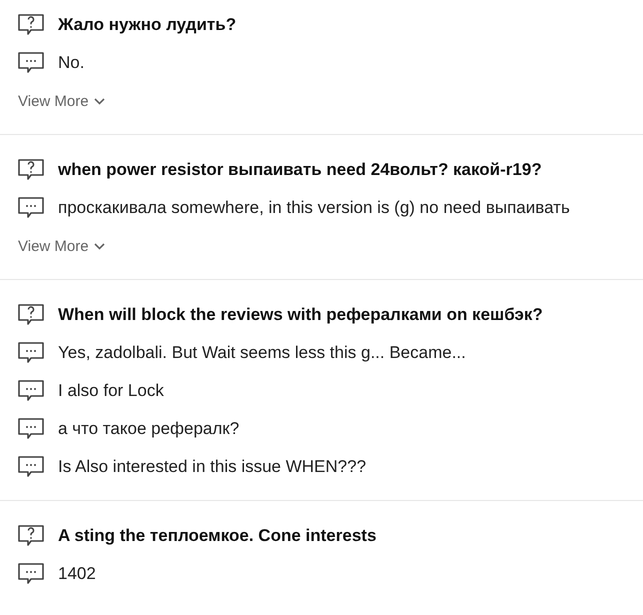 Image resolution: width=643 pixels, height=615 pixels. I want to click on question-text: Жало нужно лудить?, so click(147, 25).